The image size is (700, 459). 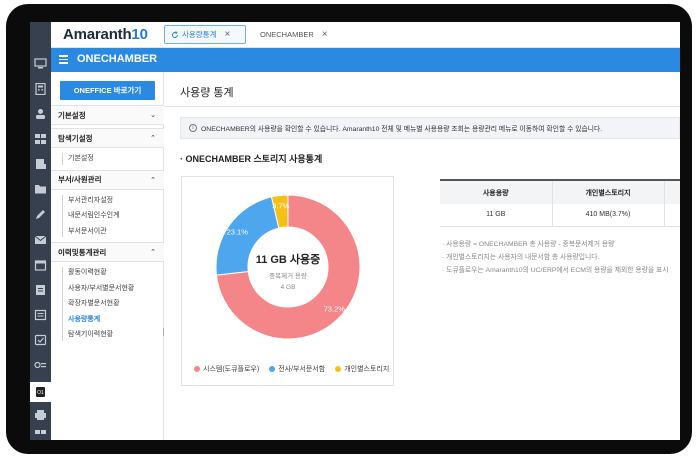 I want to click on table-row: 11 GB 410 MB(3.7%), so click(x=560, y=215).